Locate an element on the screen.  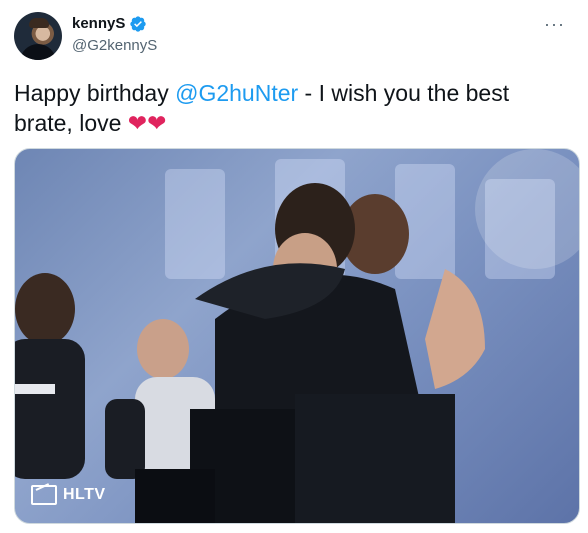
user-handle: @G2kennyS is located at coordinates (114, 46).